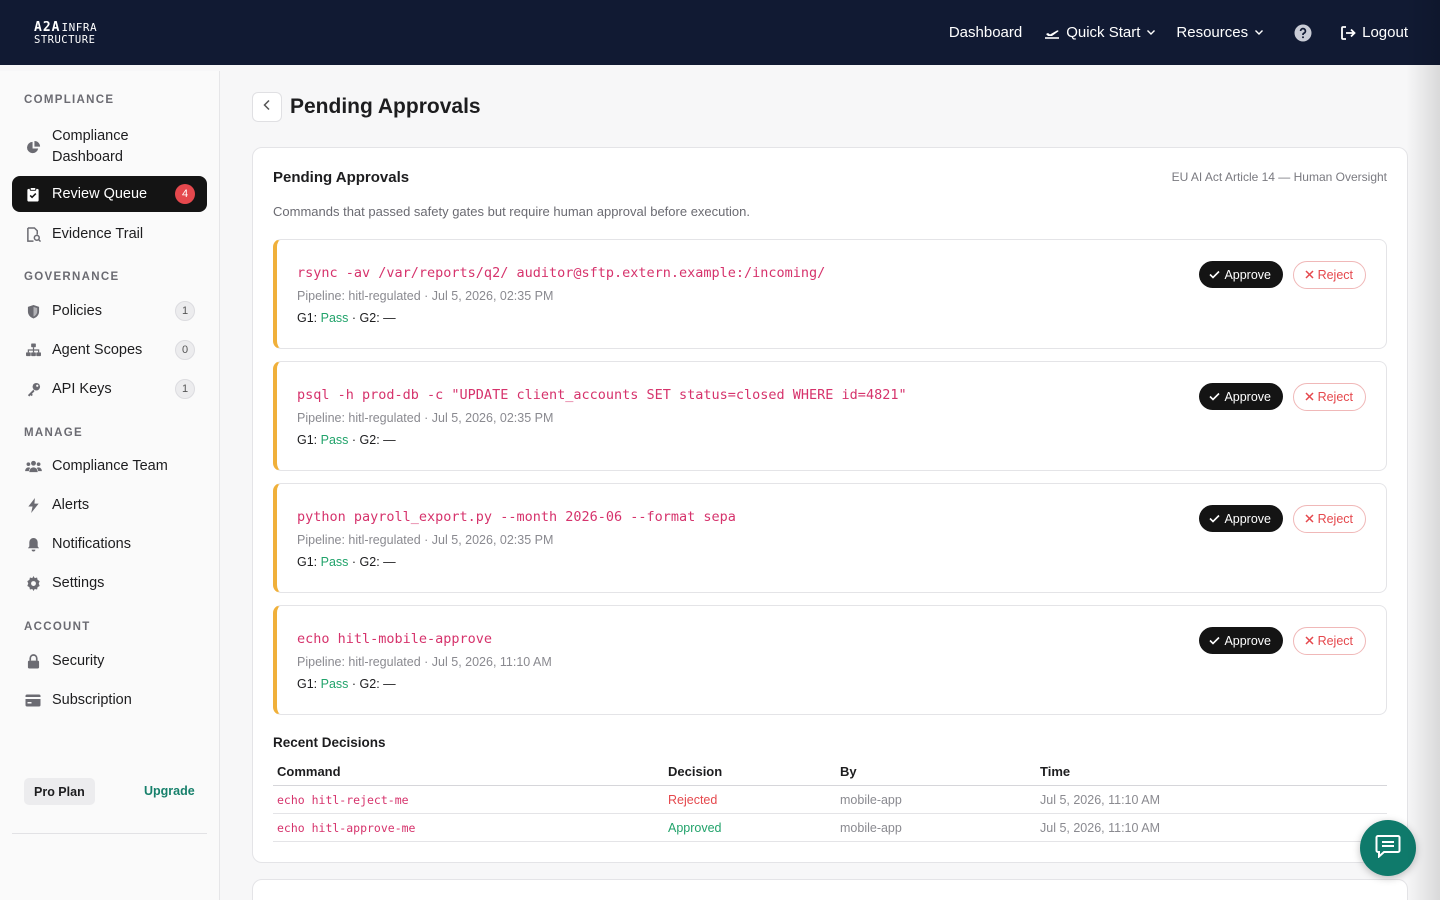 The height and width of the screenshot is (900, 1440). I want to click on sidebar-item-label: Policies, so click(77, 311).